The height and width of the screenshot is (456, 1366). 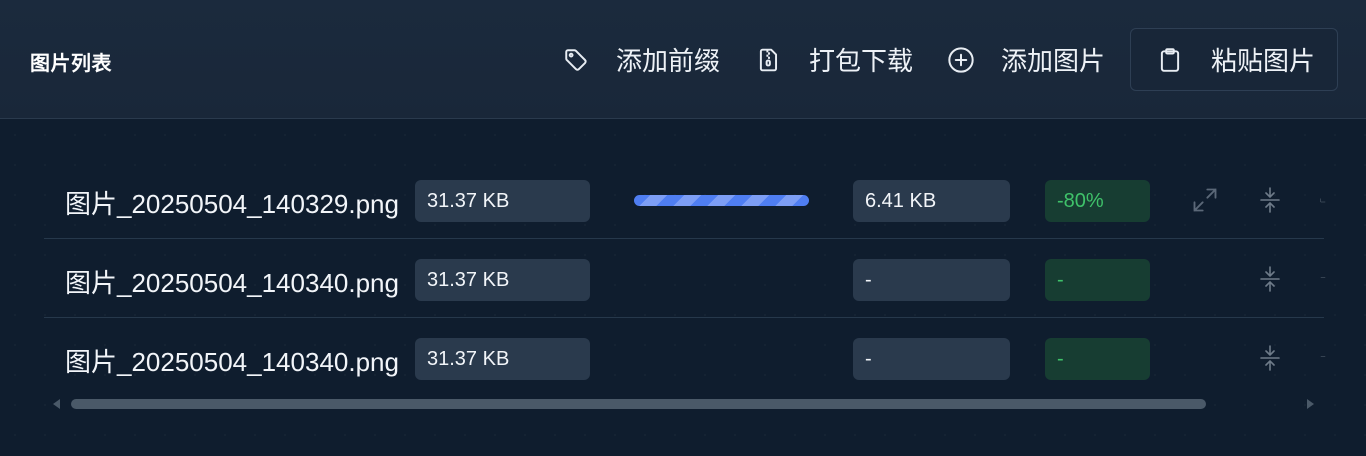 I want to click on page-title: 图片列表, so click(x=71, y=64).